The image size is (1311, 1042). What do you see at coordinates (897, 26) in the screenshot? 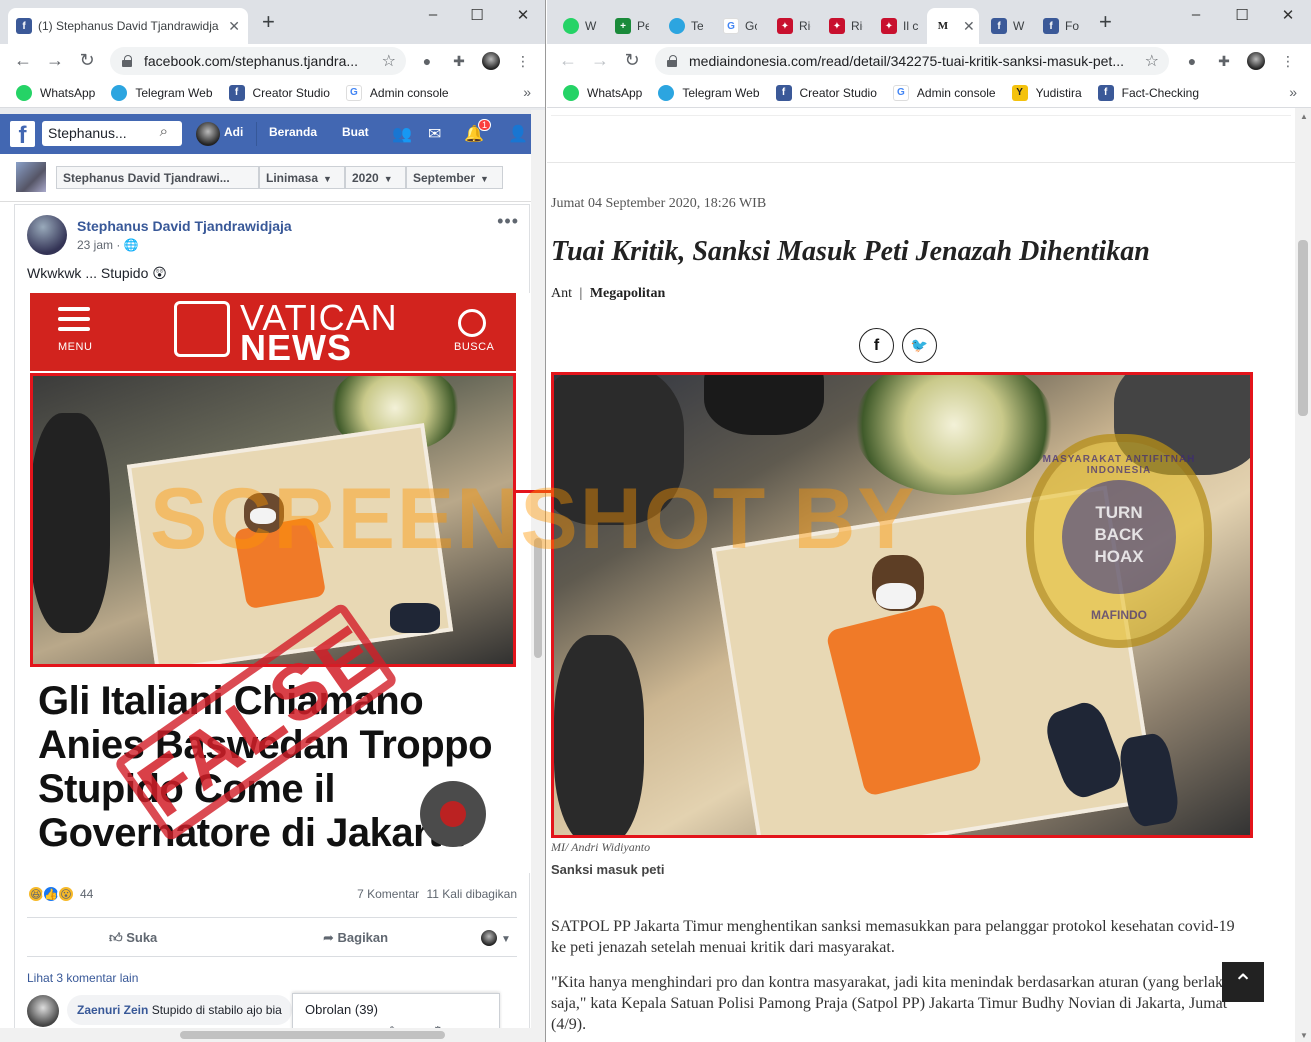
I see `tab-il-c: ✦ Il c` at bounding box center [897, 26].